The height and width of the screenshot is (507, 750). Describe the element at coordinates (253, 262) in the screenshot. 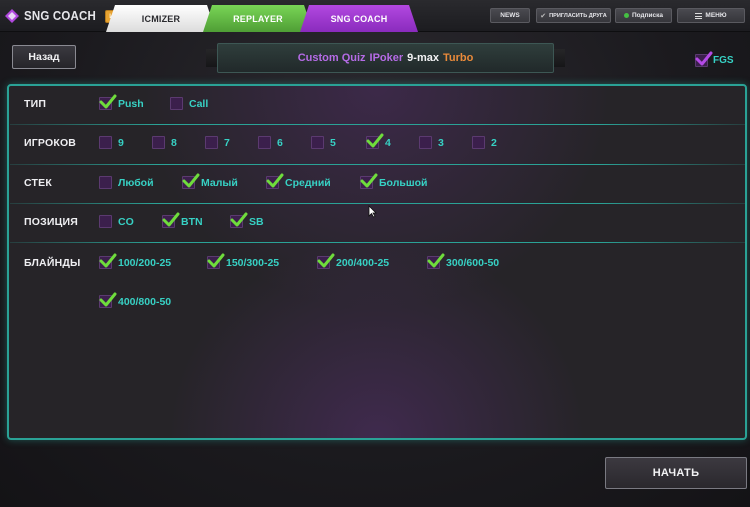

I see `option-label: 150/300-25` at that location.